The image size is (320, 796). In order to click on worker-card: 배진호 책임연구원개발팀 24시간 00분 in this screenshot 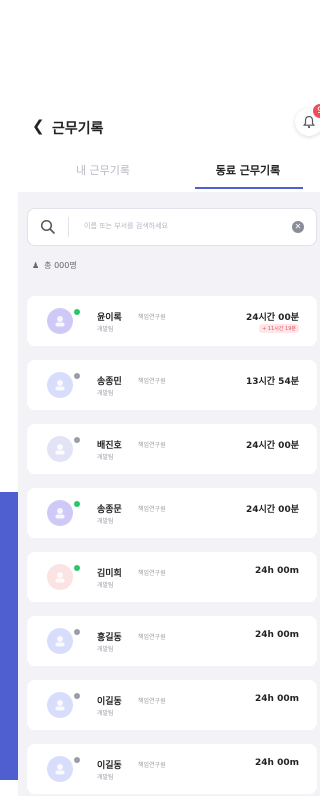, I will do `click(172, 449)`.